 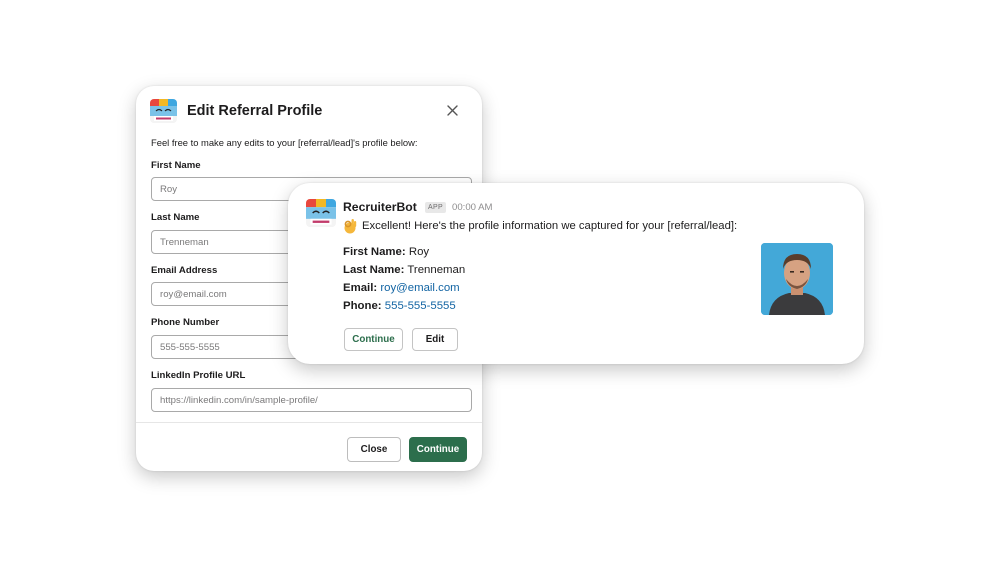 What do you see at coordinates (255, 111) in the screenshot?
I see `modal-title: Edit Referral Profile` at bounding box center [255, 111].